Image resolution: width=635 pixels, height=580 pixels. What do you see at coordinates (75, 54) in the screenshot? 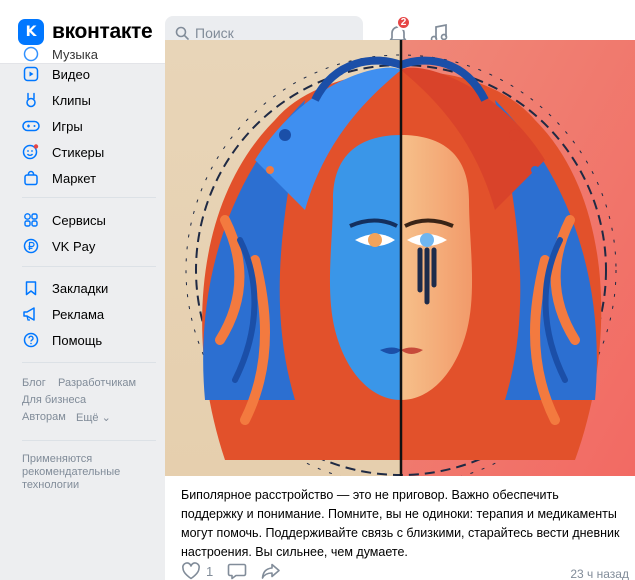
I see `sidebar-item-label: Музыка` at bounding box center [75, 54].